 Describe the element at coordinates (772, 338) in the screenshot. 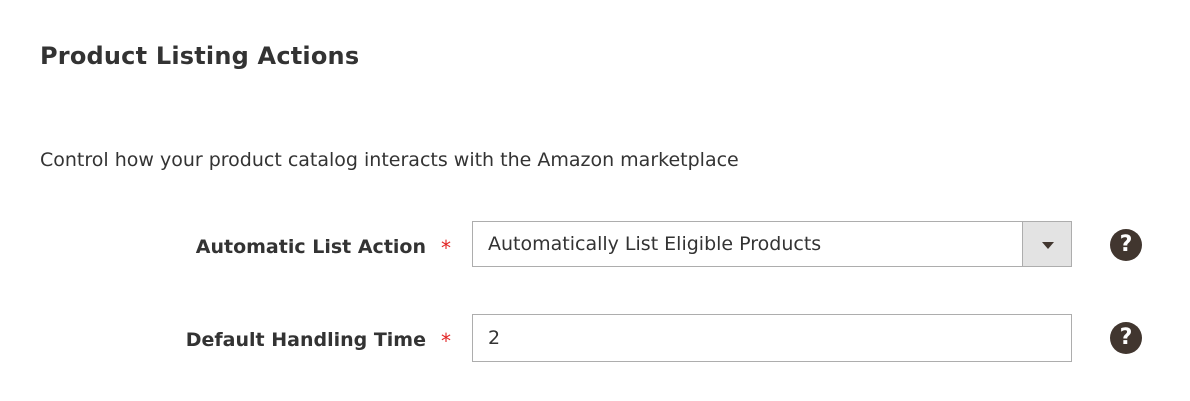

I see `default-handling-time-input` at that location.